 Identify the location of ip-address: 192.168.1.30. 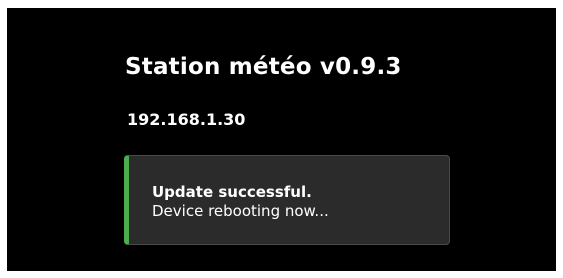
(186, 119).